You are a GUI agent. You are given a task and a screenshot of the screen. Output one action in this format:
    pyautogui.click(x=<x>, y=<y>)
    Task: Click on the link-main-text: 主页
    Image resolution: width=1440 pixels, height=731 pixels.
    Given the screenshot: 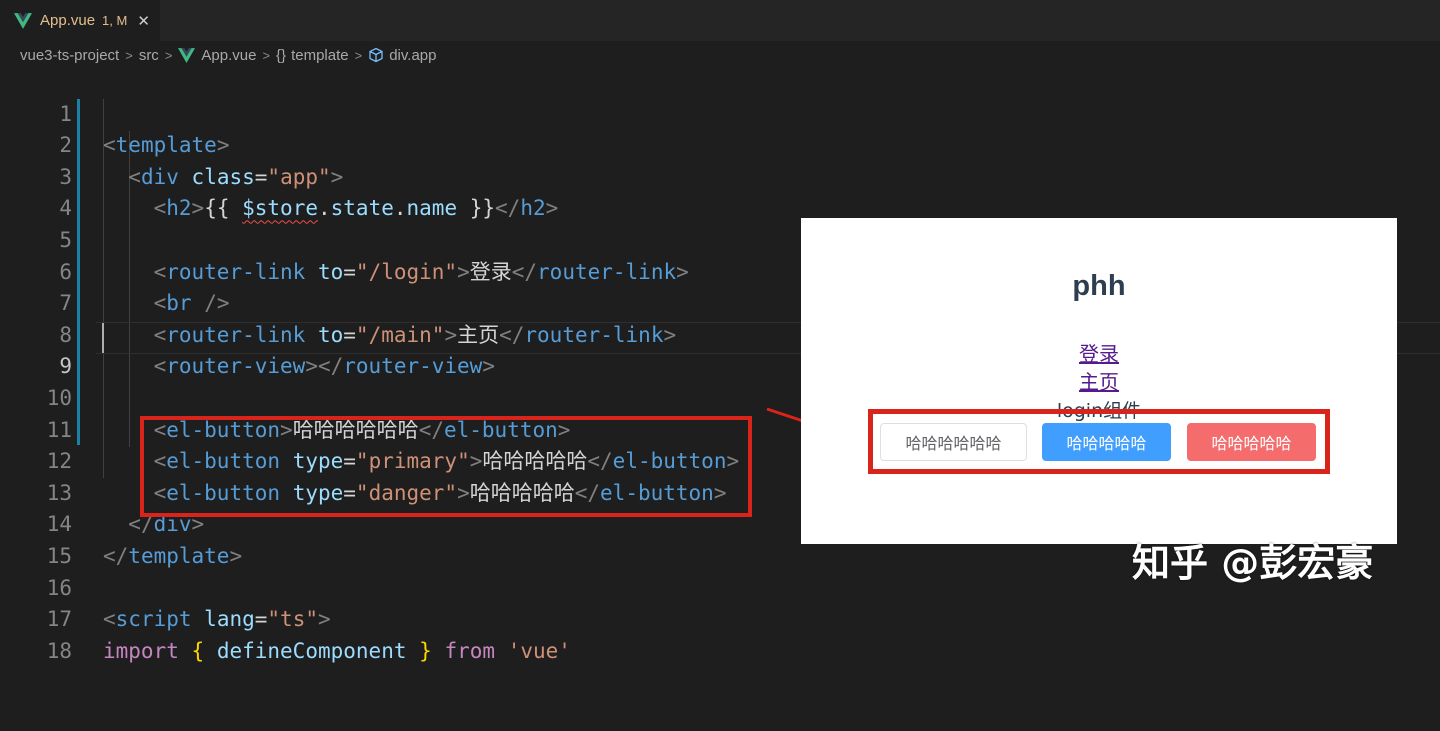 What is the action you would take?
    pyautogui.click(x=1099, y=382)
    